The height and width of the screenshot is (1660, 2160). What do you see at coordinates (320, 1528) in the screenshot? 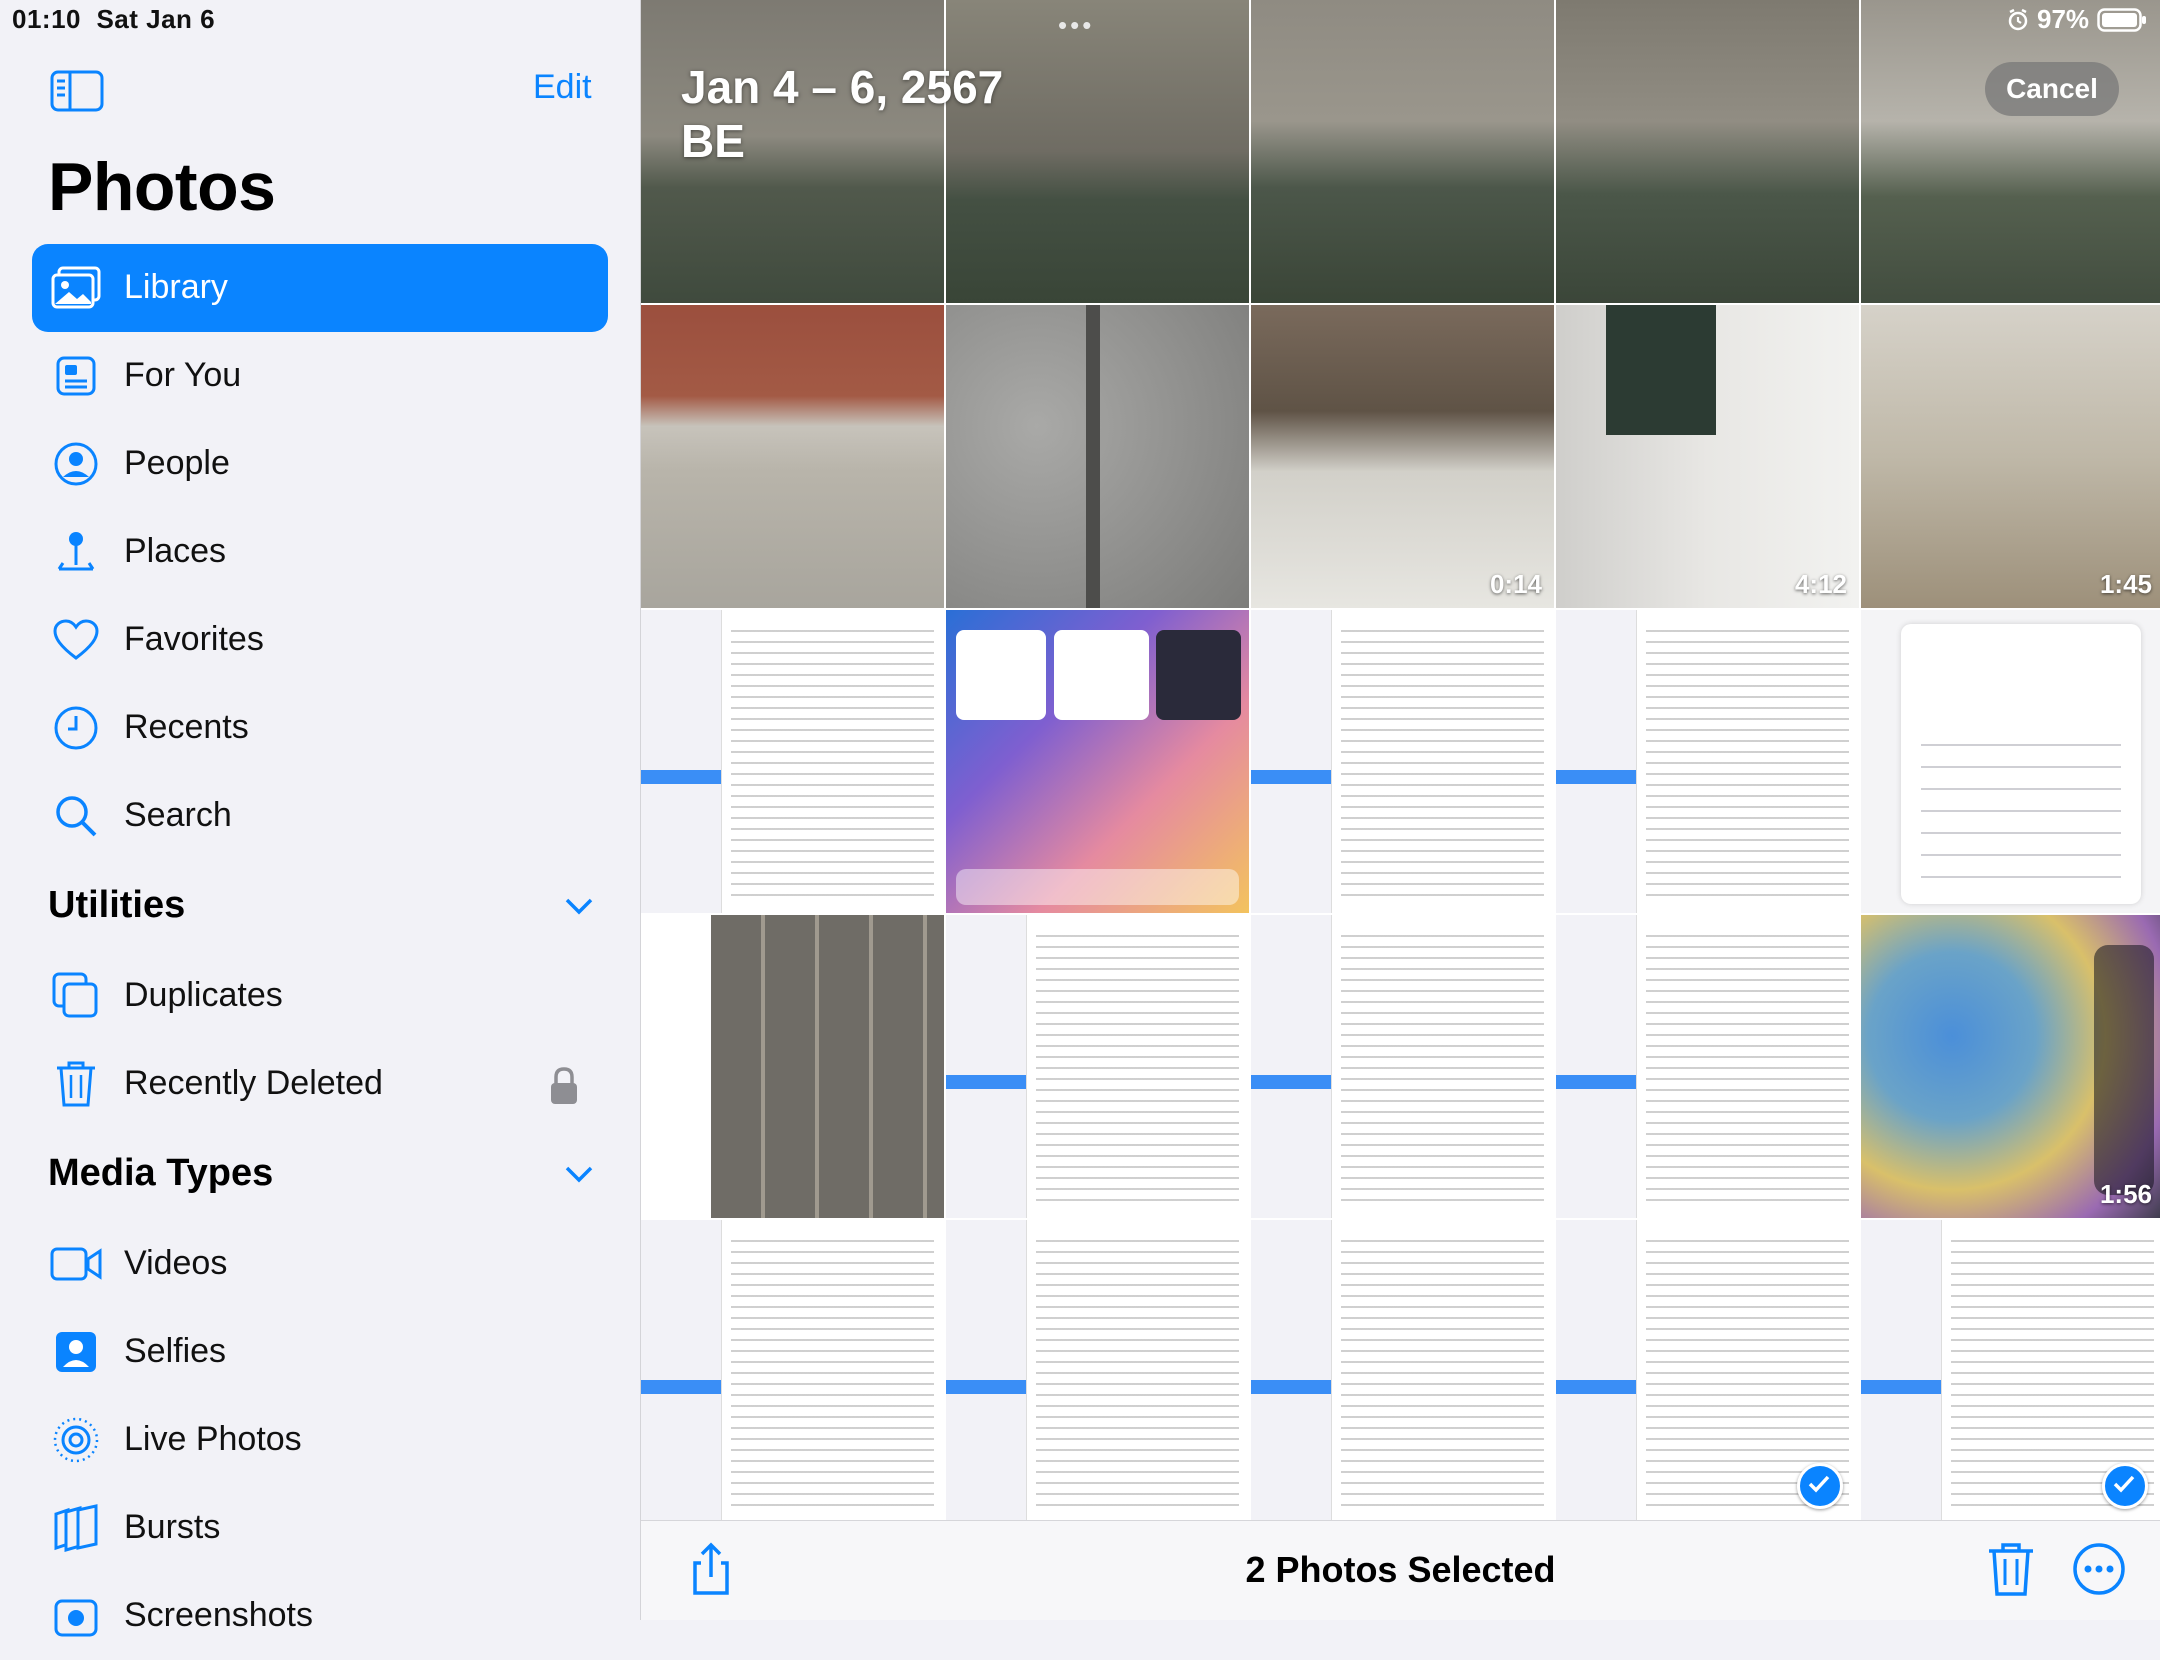
I see `sidebar-item-bursts: Bursts` at bounding box center [320, 1528].